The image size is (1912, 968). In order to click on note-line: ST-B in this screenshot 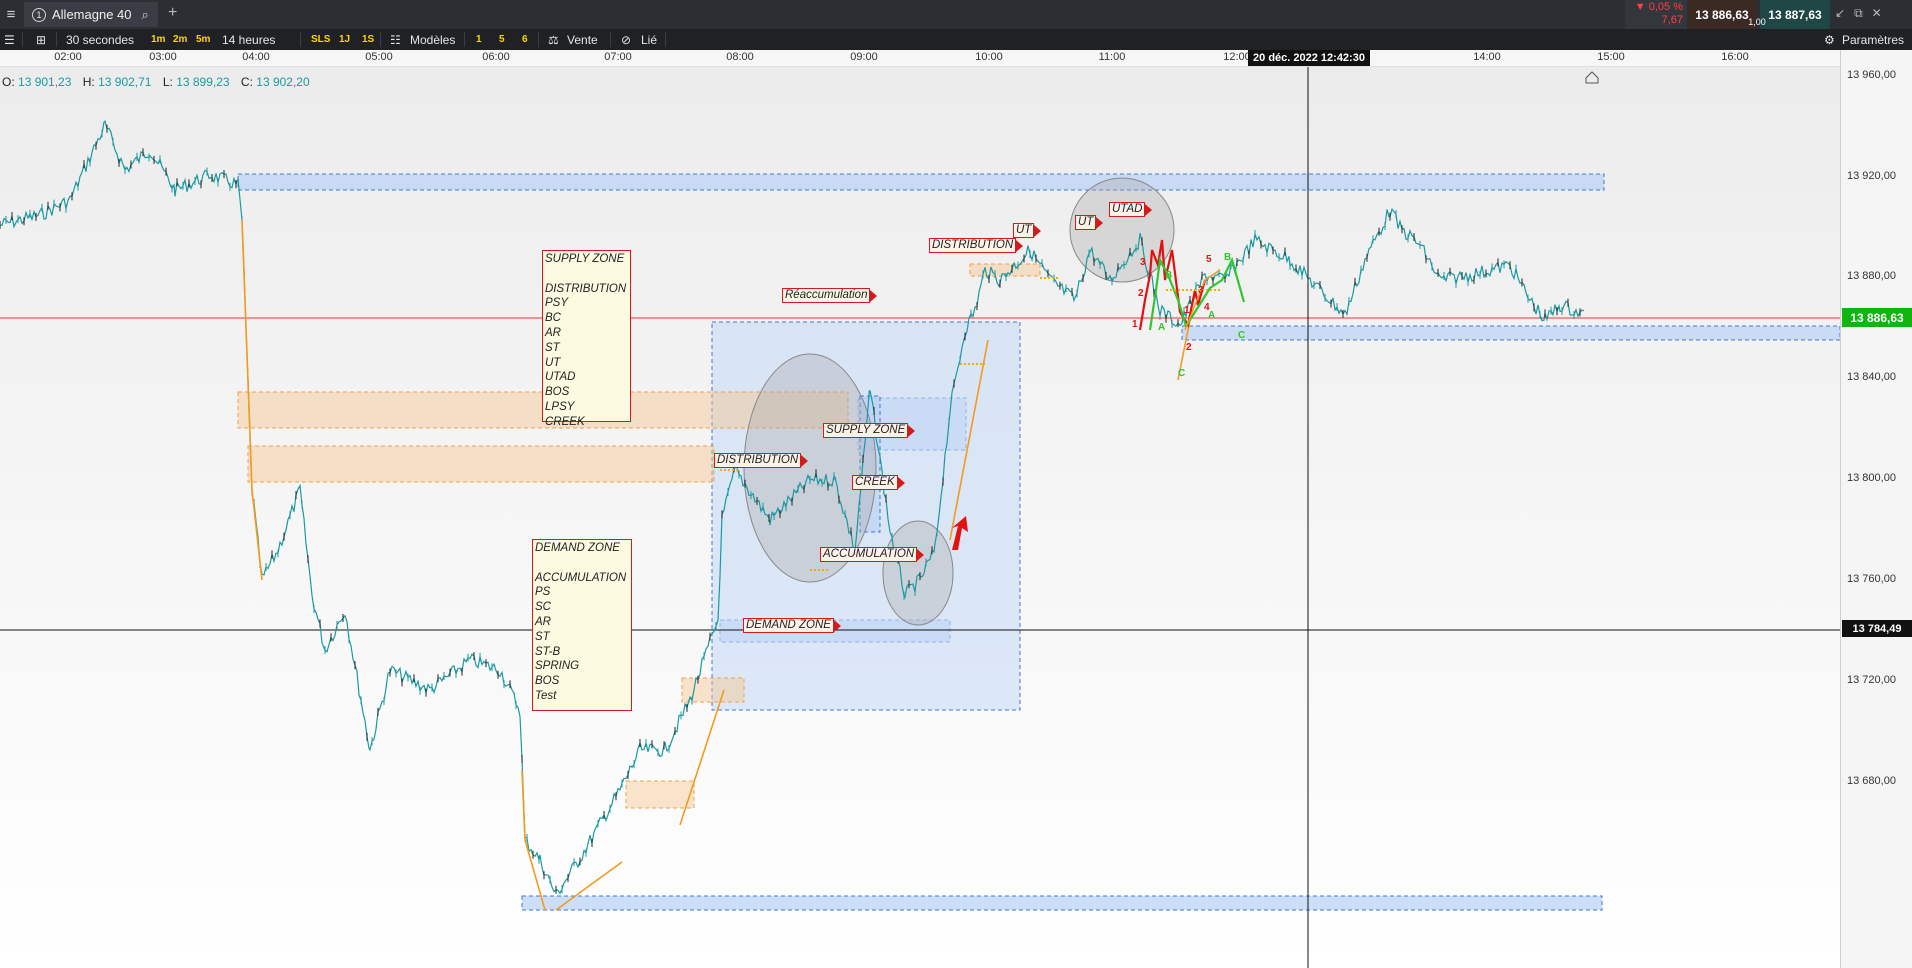, I will do `click(548, 651)`.